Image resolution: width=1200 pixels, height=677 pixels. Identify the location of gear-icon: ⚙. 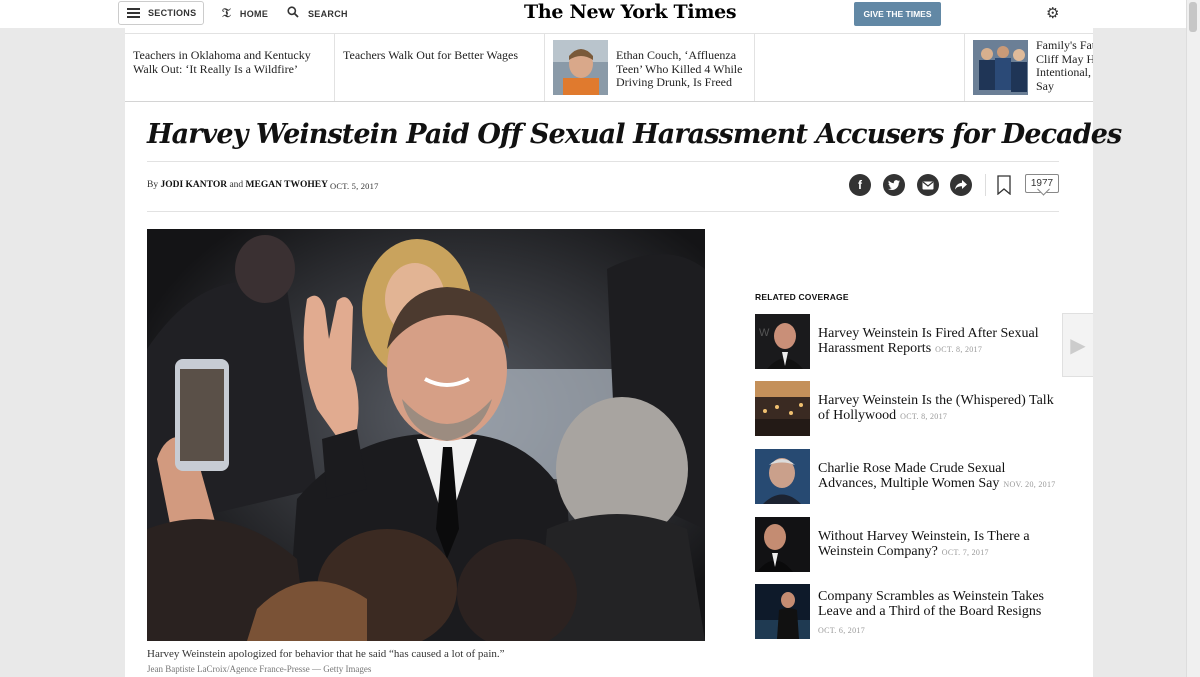
(1052, 13).